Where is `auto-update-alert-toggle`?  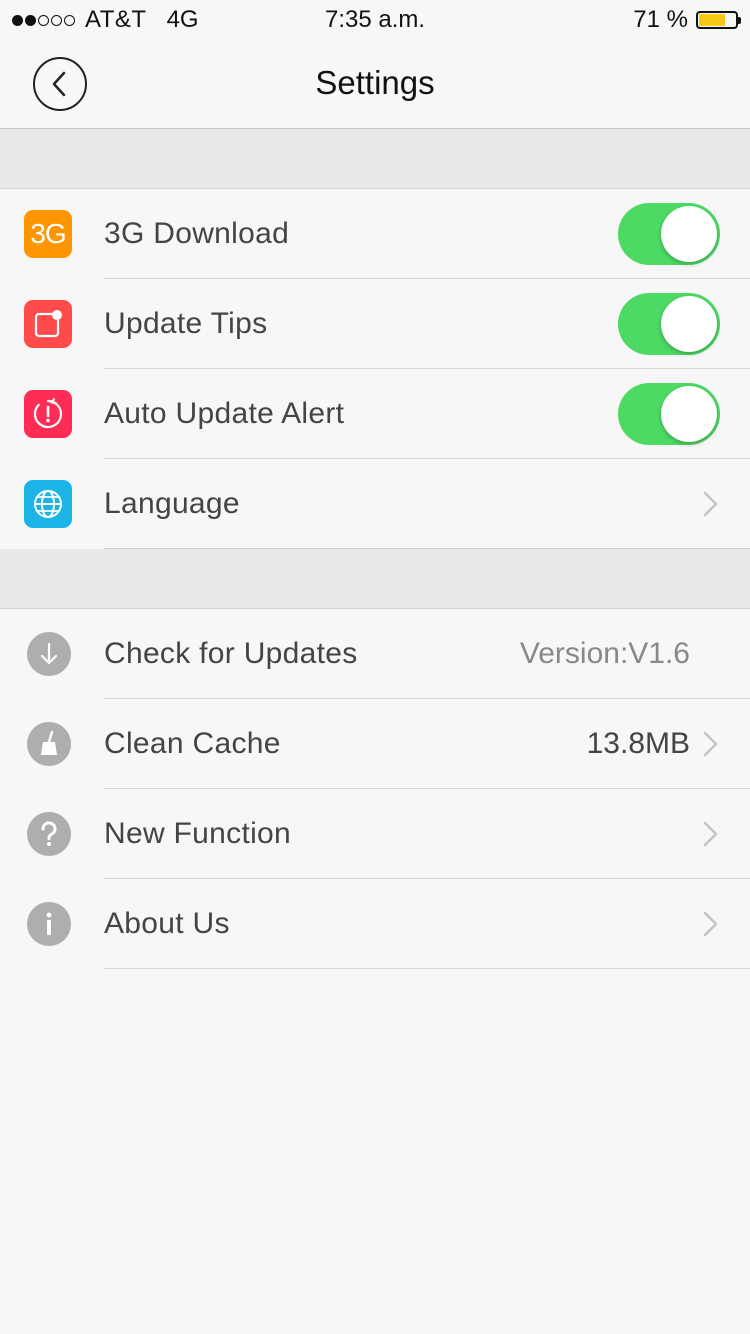
auto-update-alert-toggle is located at coordinates (669, 414).